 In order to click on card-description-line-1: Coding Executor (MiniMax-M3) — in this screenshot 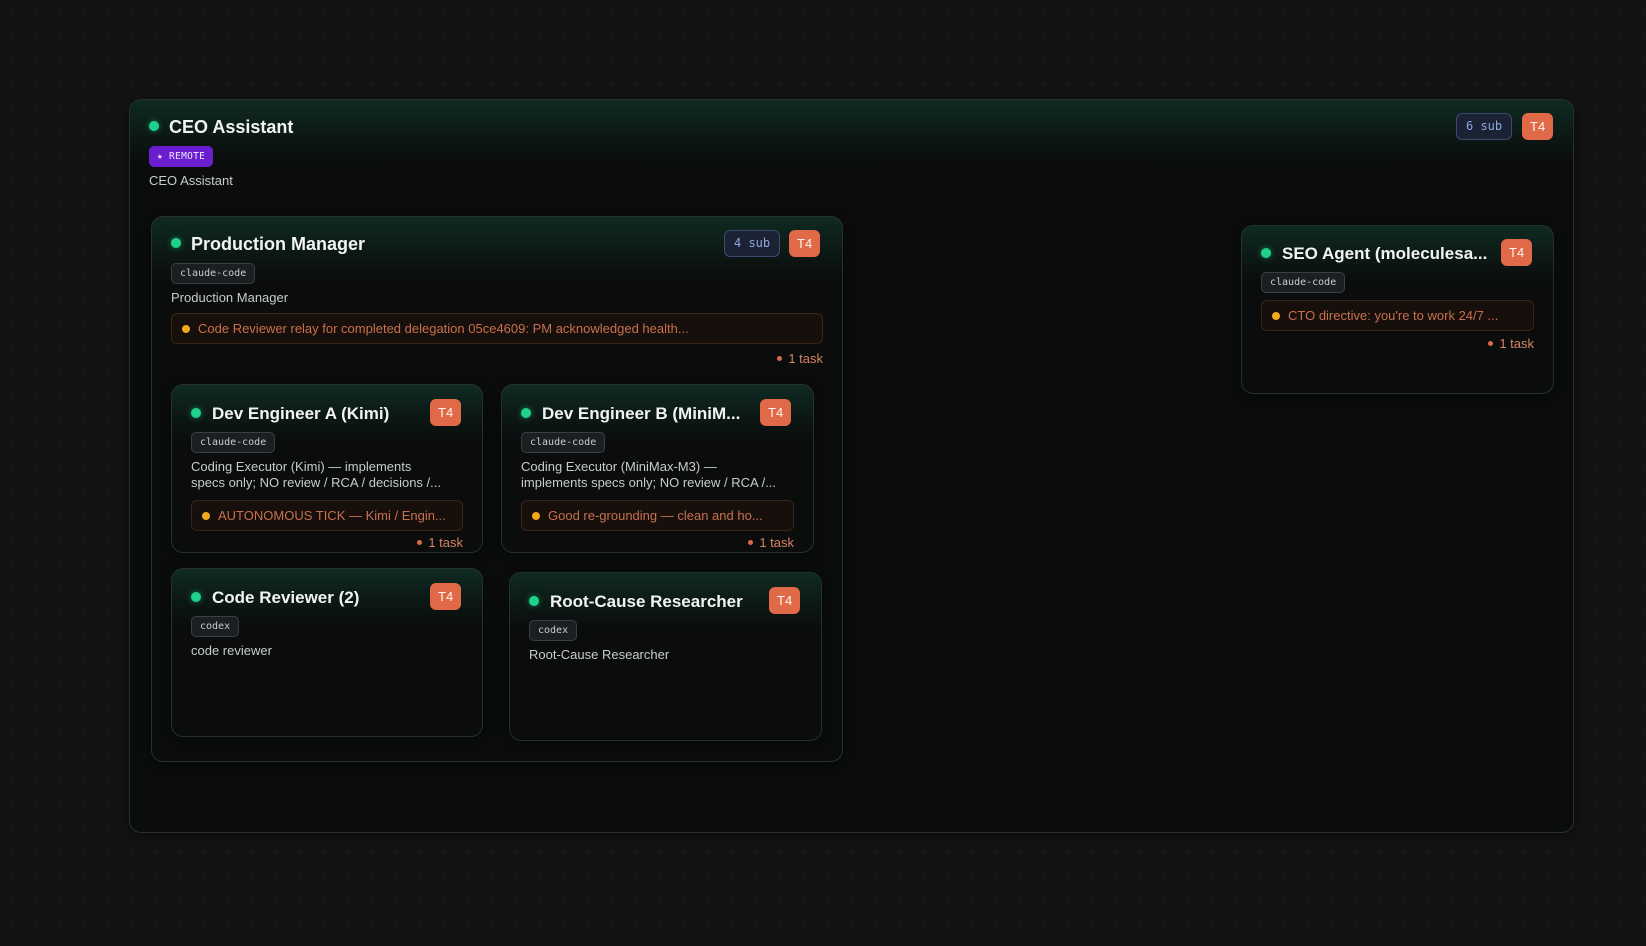, I will do `click(619, 466)`.